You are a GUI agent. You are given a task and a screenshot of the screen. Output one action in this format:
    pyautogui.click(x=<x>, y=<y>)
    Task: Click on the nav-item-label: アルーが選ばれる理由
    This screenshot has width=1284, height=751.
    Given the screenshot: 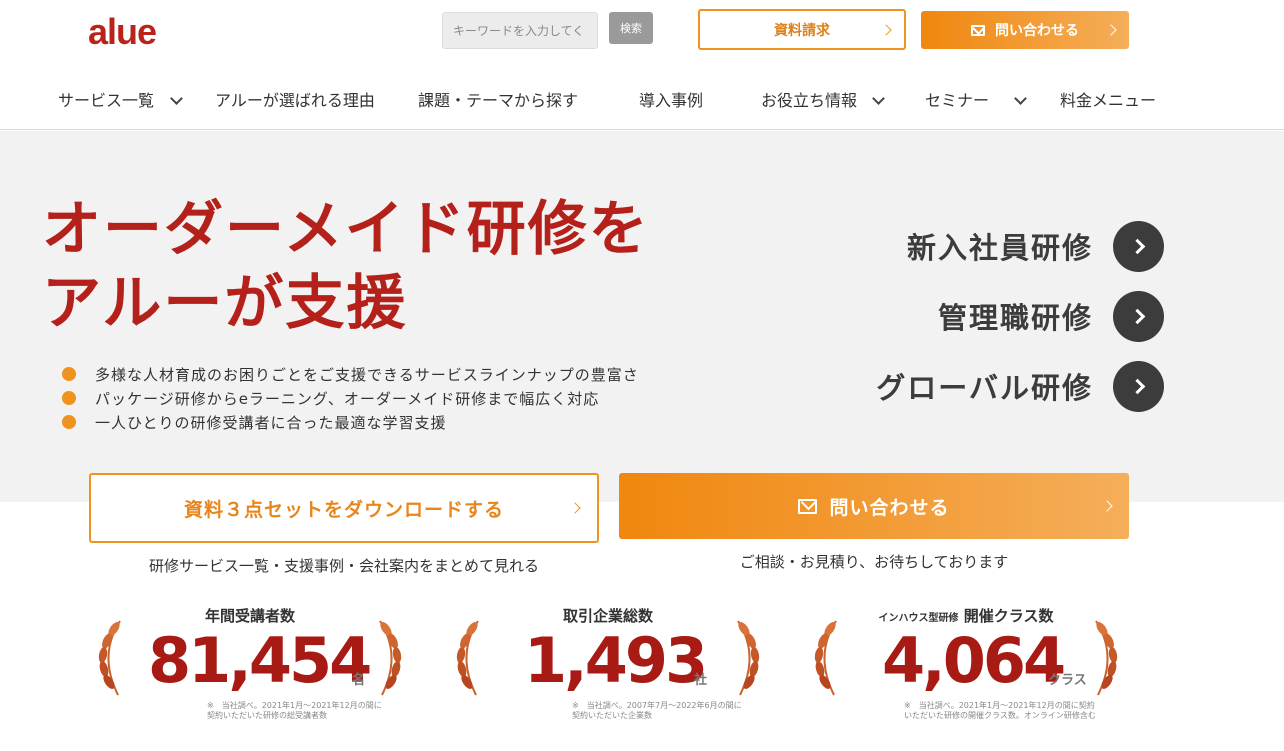 What is the action you would take?
    pyautogui.click(x=295, y=100)
    